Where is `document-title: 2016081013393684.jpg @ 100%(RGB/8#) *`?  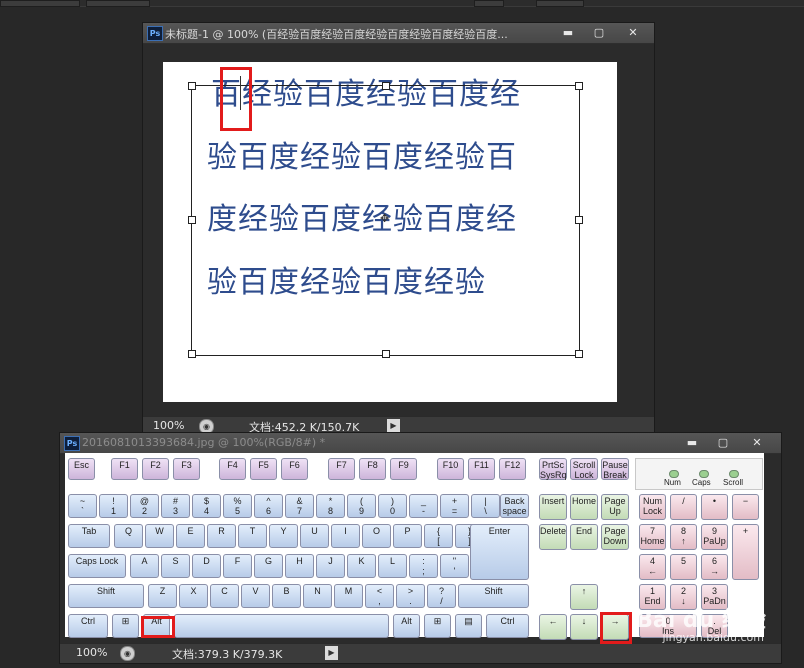 document-title: 2016081013393684.jpg @ 100%(RGB/8#) * is located at coordinates (204, 442).